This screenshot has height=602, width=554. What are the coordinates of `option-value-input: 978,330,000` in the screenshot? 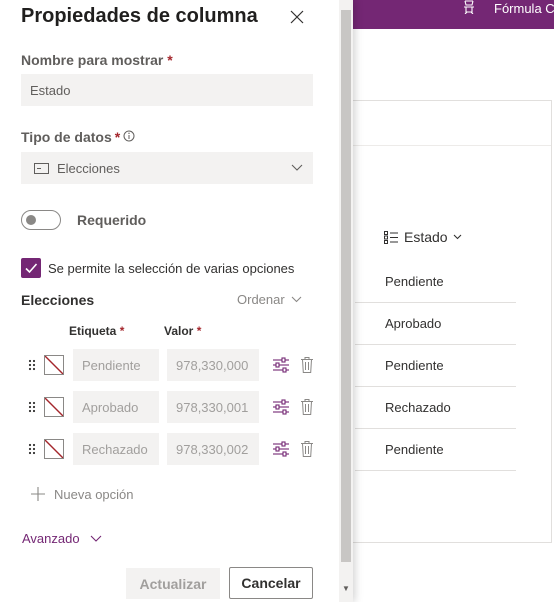 It's located at (213, 365).